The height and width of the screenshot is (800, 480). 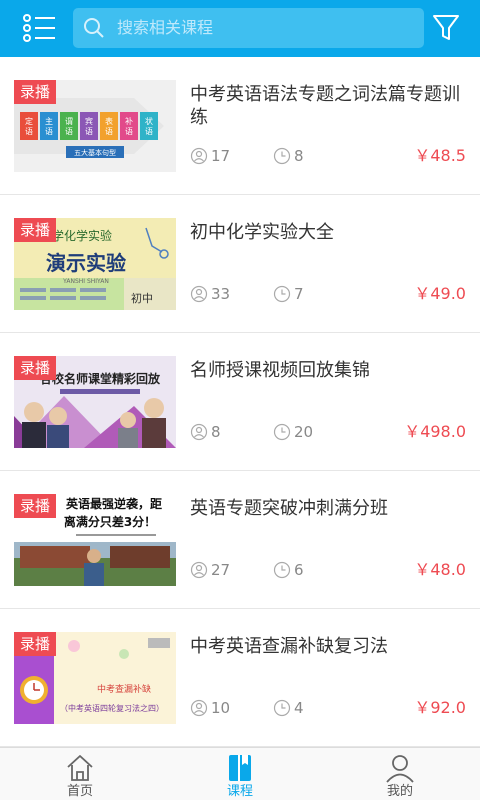 I want to click on student-count: 27, so click(x=210, y=570).